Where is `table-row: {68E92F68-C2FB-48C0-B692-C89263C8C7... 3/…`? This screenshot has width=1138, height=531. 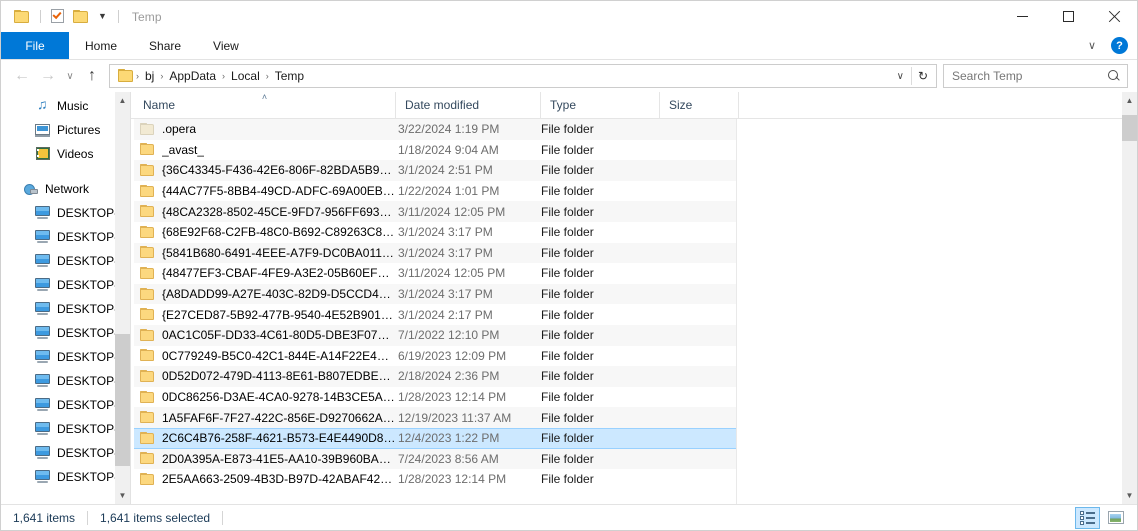
table-row: {68E92F68-C2FB-48C0-B692-C89263C8C7... 3/… is located at coordinates (435, 232).